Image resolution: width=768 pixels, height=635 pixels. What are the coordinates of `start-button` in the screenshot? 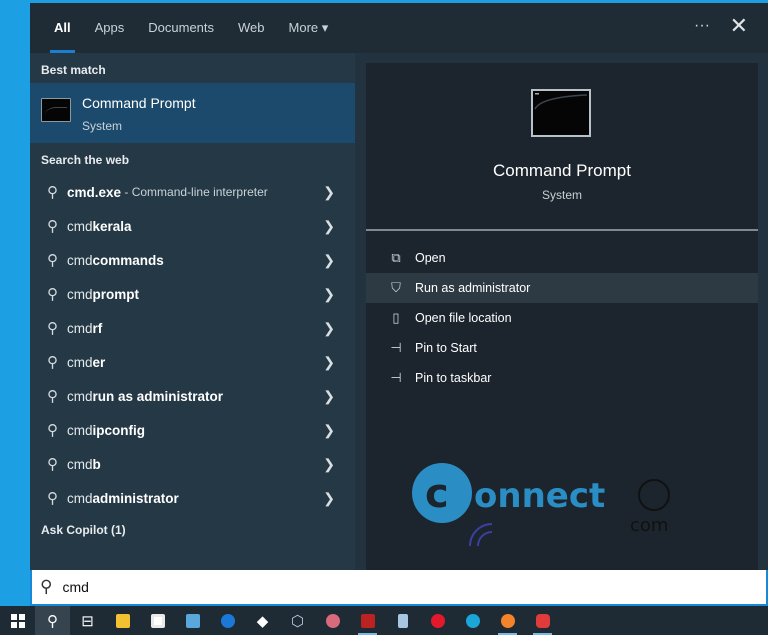 It's located at (17, 620).